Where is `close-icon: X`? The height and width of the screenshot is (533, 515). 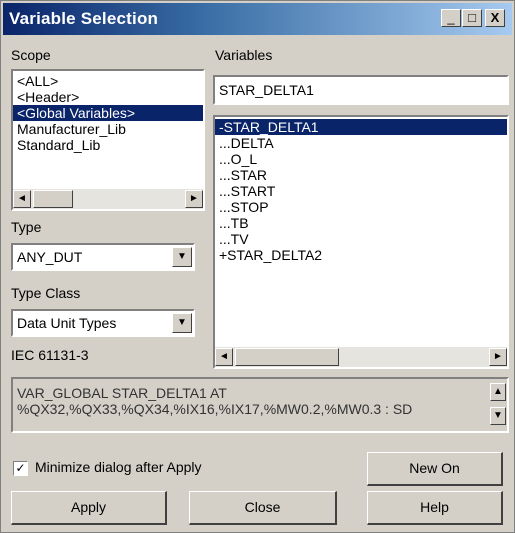 close-icon: X is located at coordinates (495, 17).